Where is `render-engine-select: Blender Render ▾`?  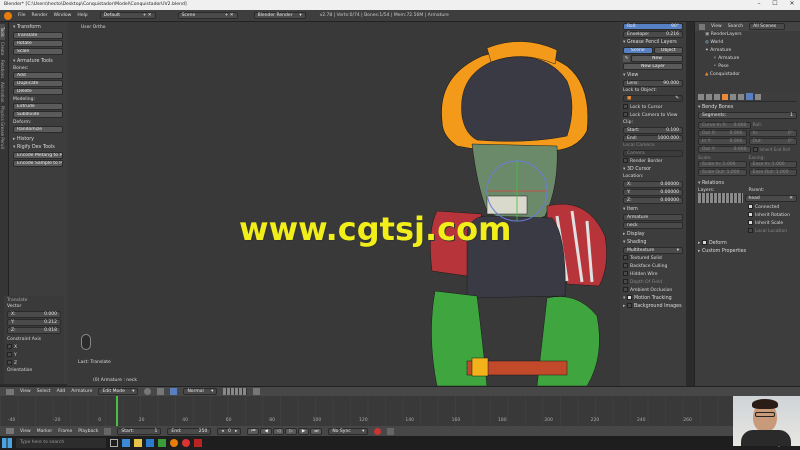
render-engine-select: Blender Render ▾ is located at coordinates (279, 15).